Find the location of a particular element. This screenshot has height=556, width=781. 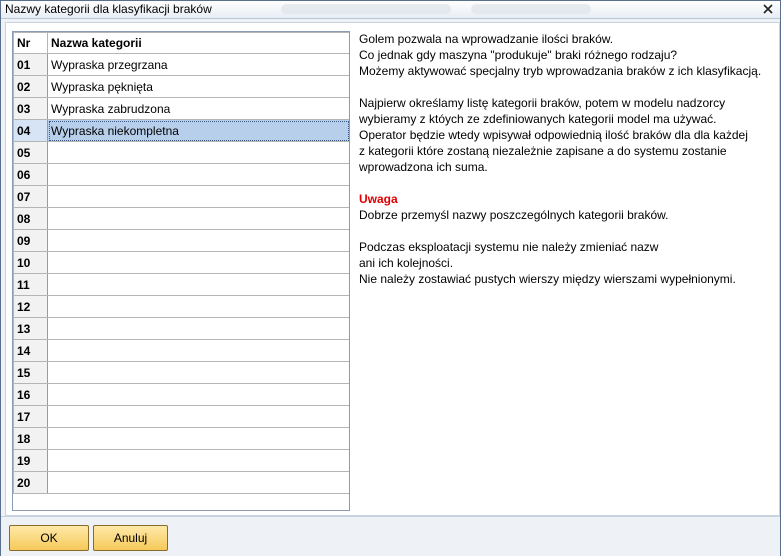

row-number-cell: 13 is located at coordinates (30, 328).